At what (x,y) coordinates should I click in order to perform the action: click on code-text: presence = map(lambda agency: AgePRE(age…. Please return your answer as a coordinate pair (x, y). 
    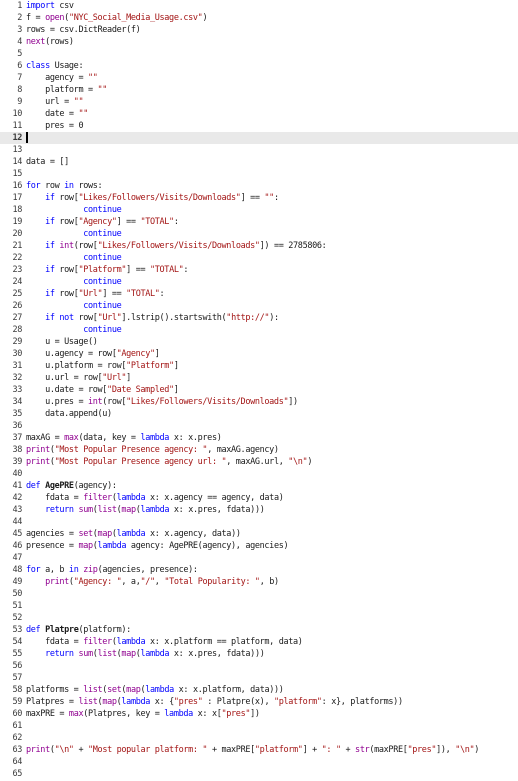
    Looking at the image, I should click on (157, 546).